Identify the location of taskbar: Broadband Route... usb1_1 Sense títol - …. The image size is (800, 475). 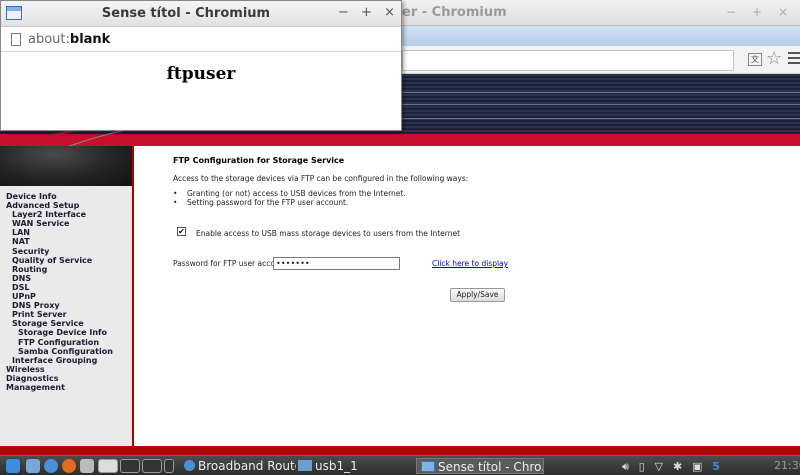
(400, 465).